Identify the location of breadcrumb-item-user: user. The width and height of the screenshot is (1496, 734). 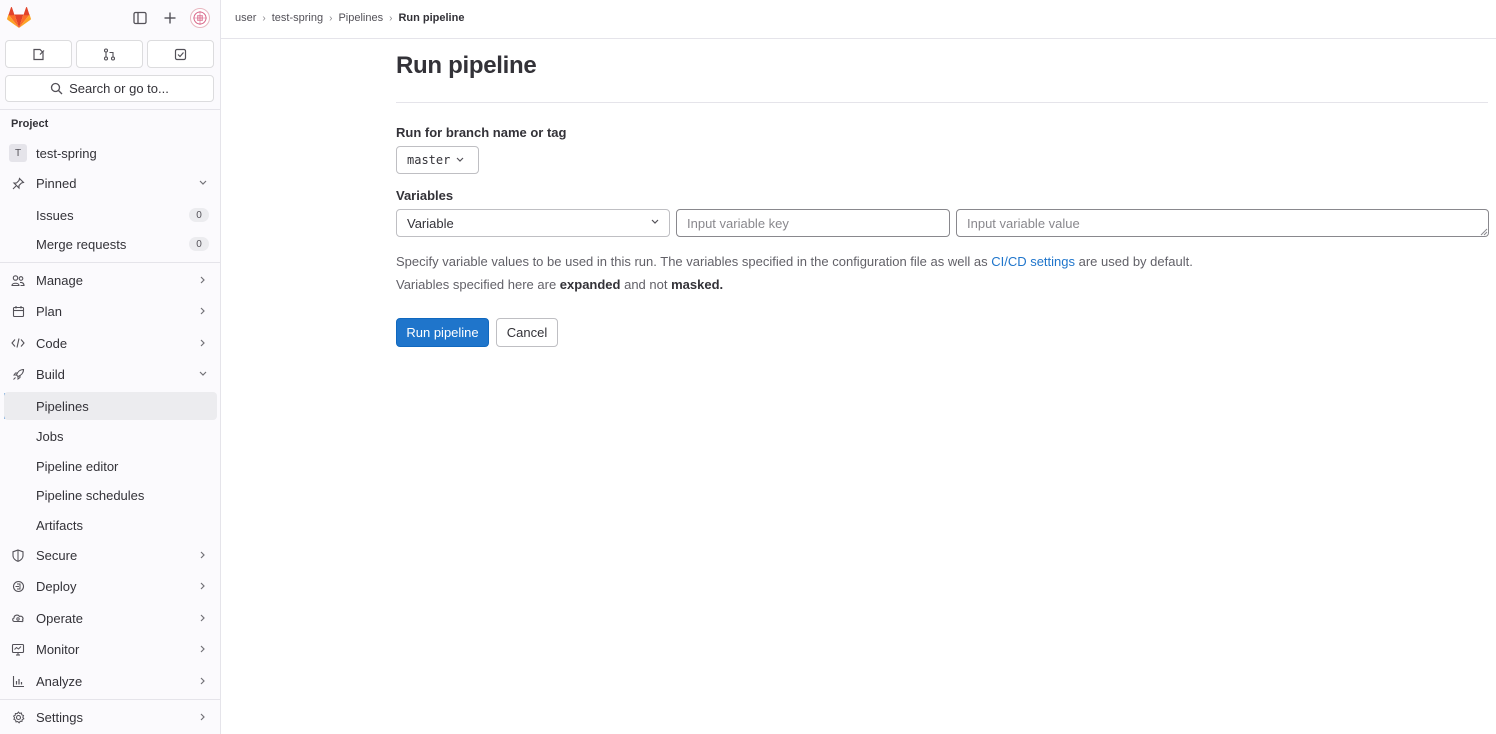
(245, 18).